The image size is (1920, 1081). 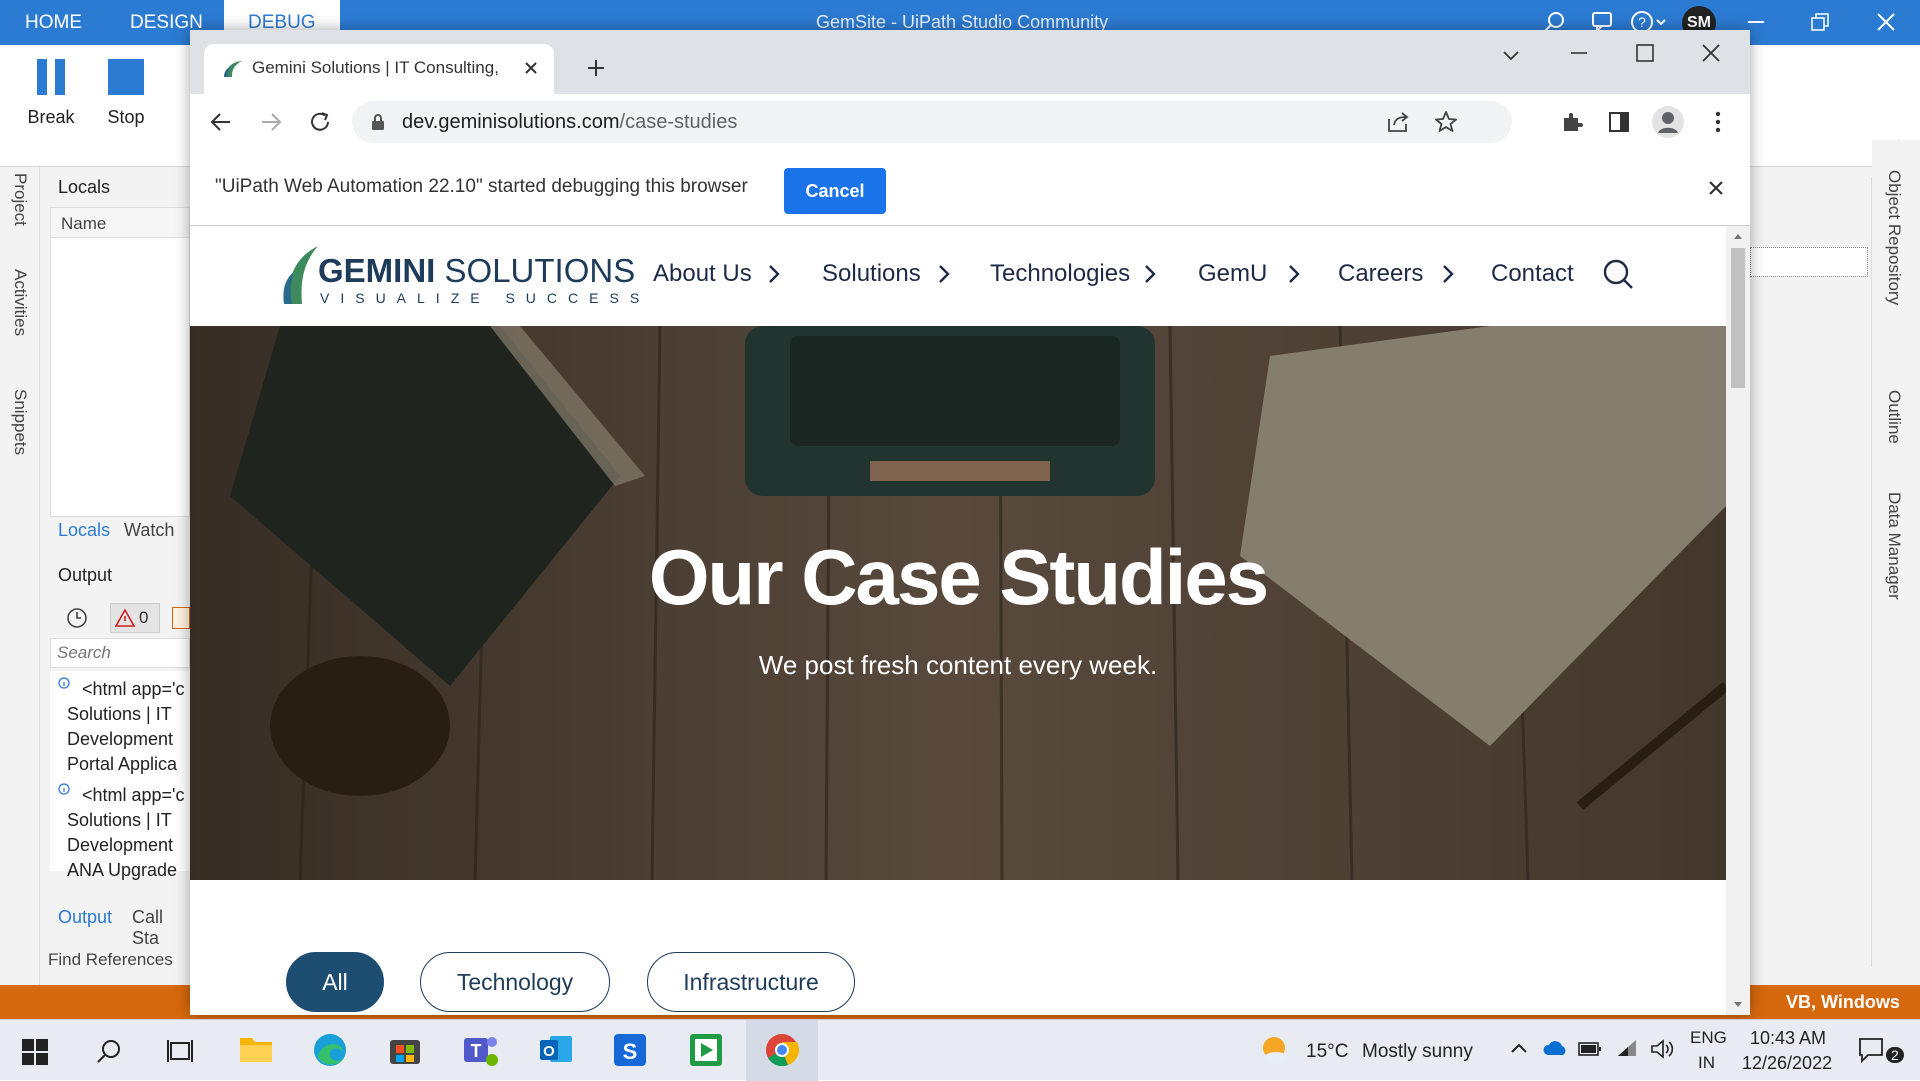 I want to click on rail-tab-activities: Activities, so click(x=20, y=302).